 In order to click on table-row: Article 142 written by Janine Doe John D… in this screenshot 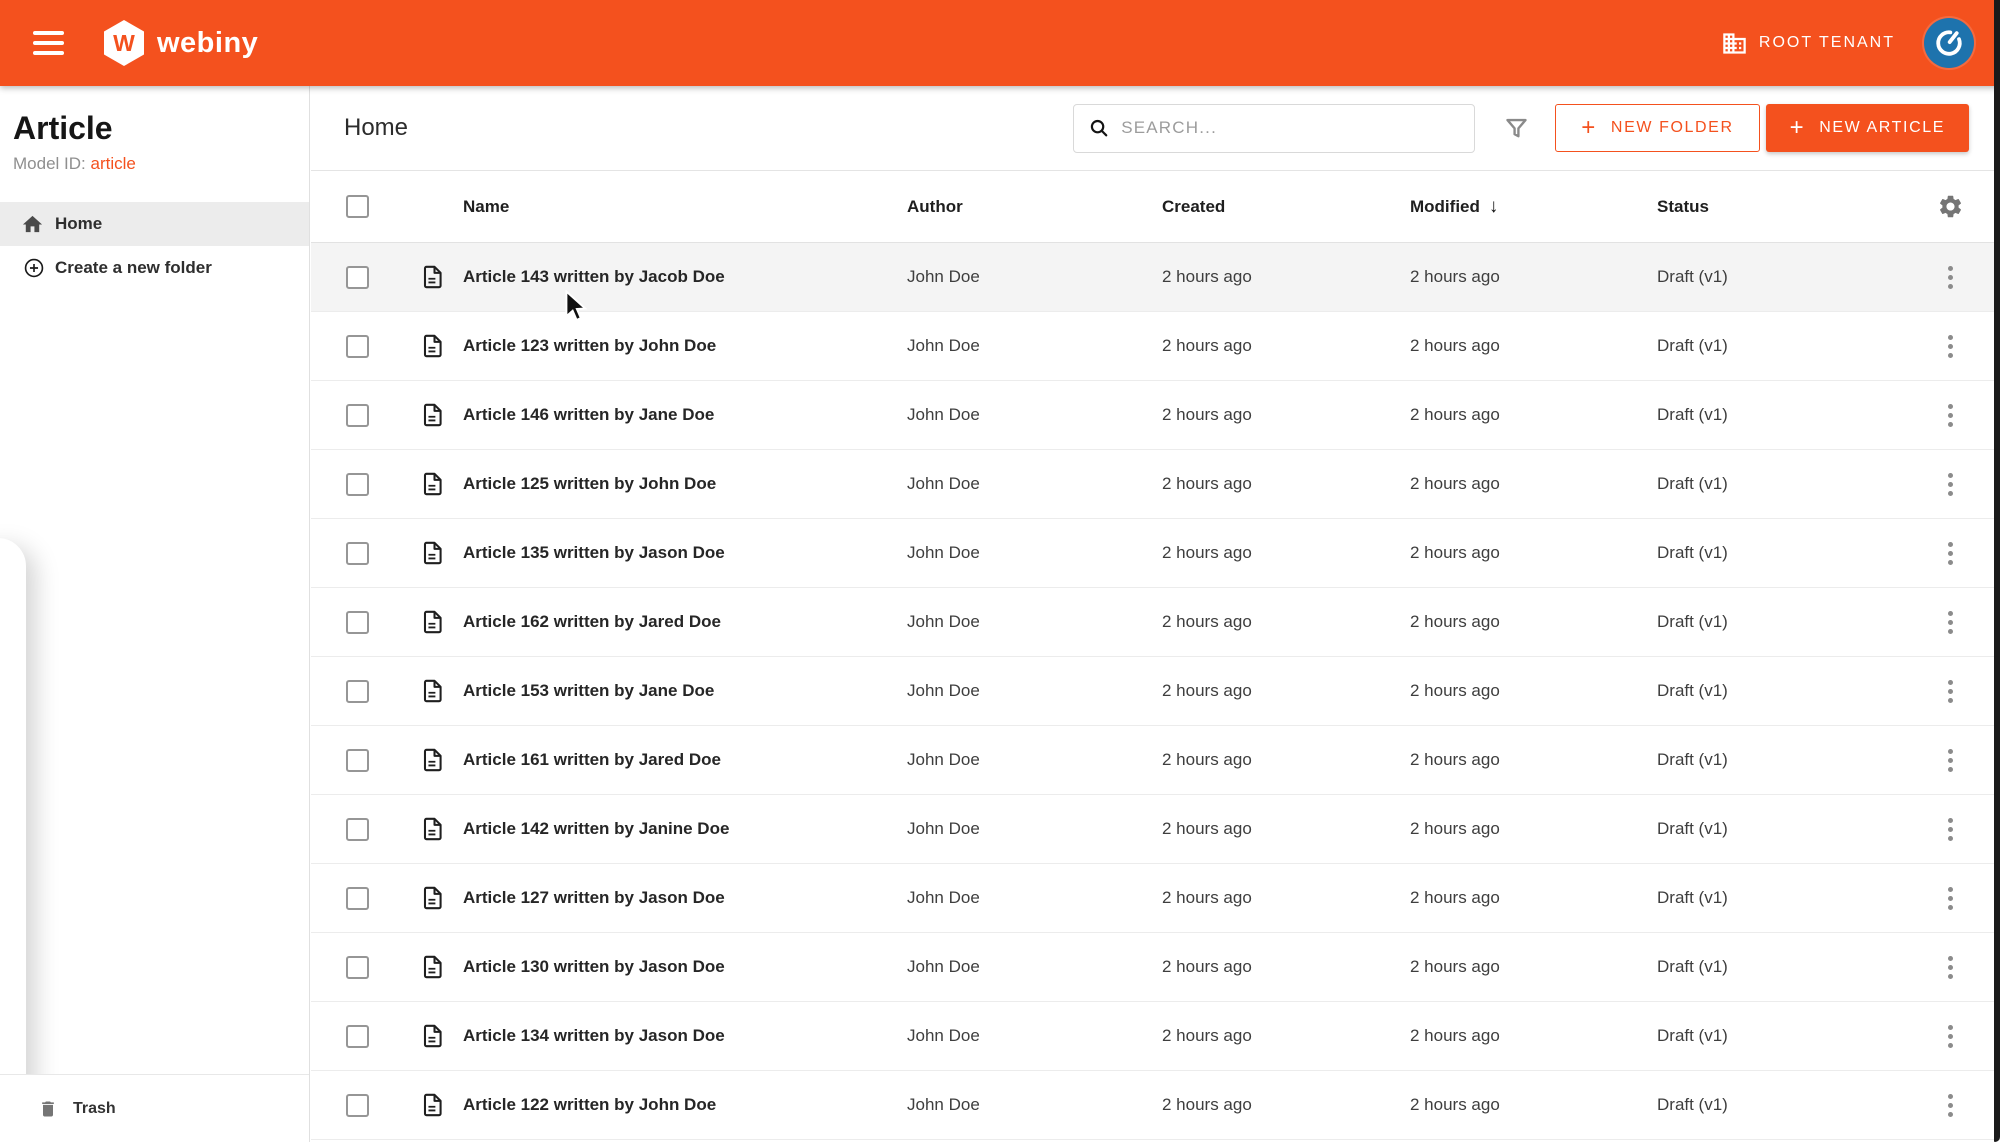, I will do `click(1155, 829)`.